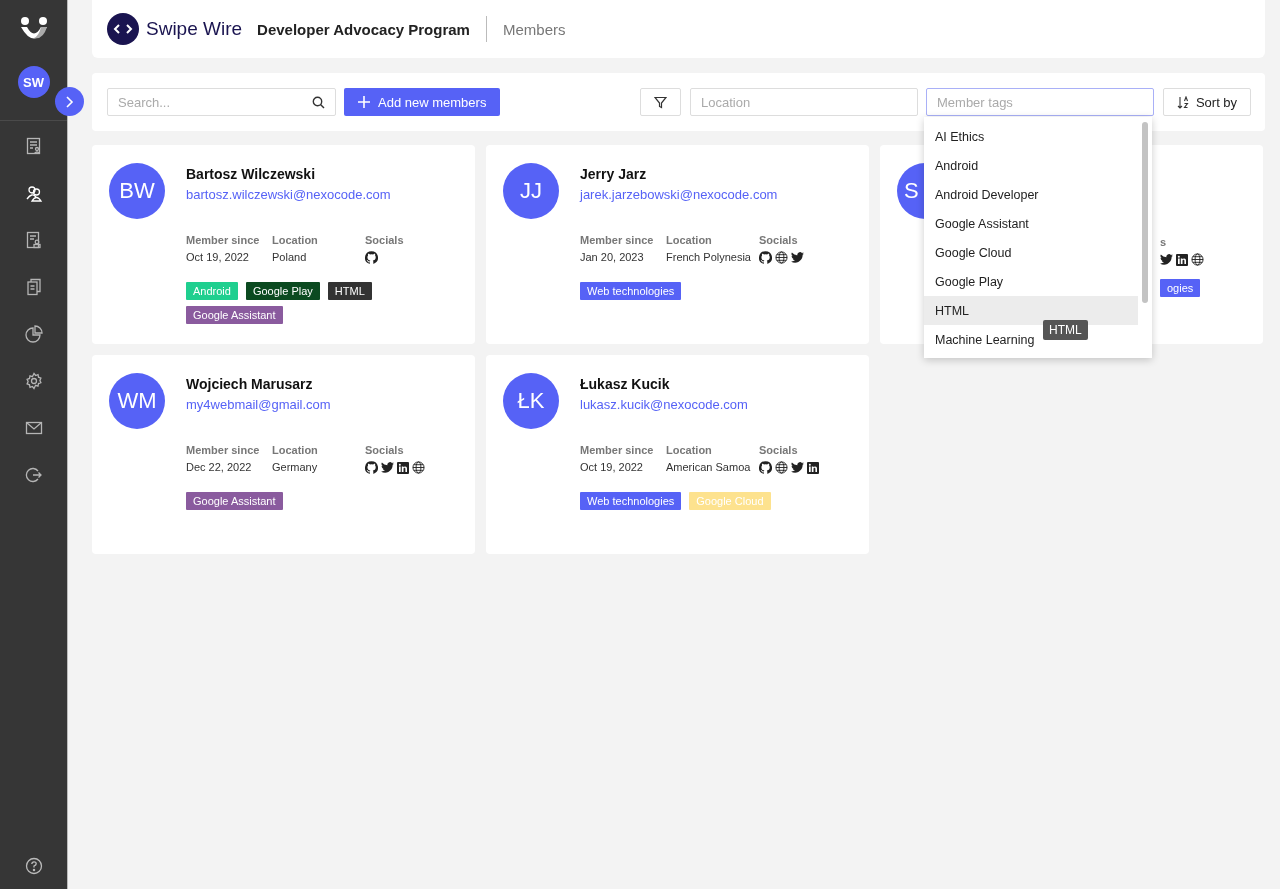  I want to click on dropdown-option: AI Ethics, so click(957, 136).